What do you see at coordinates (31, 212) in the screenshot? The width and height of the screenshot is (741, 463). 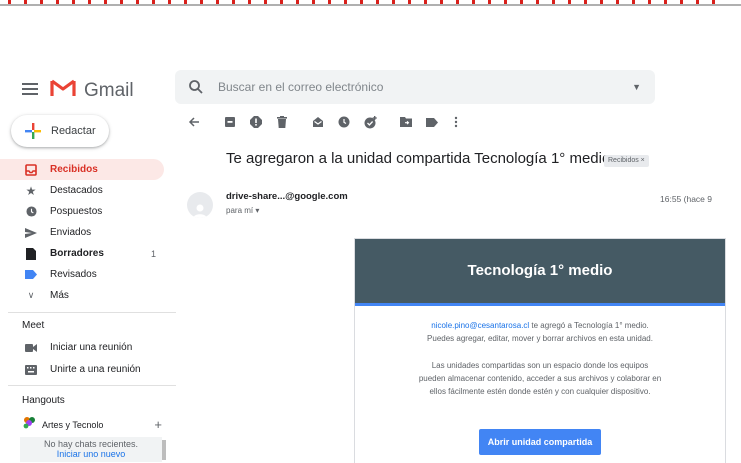 I see `clock-icon` at bounding box center [31, 212].